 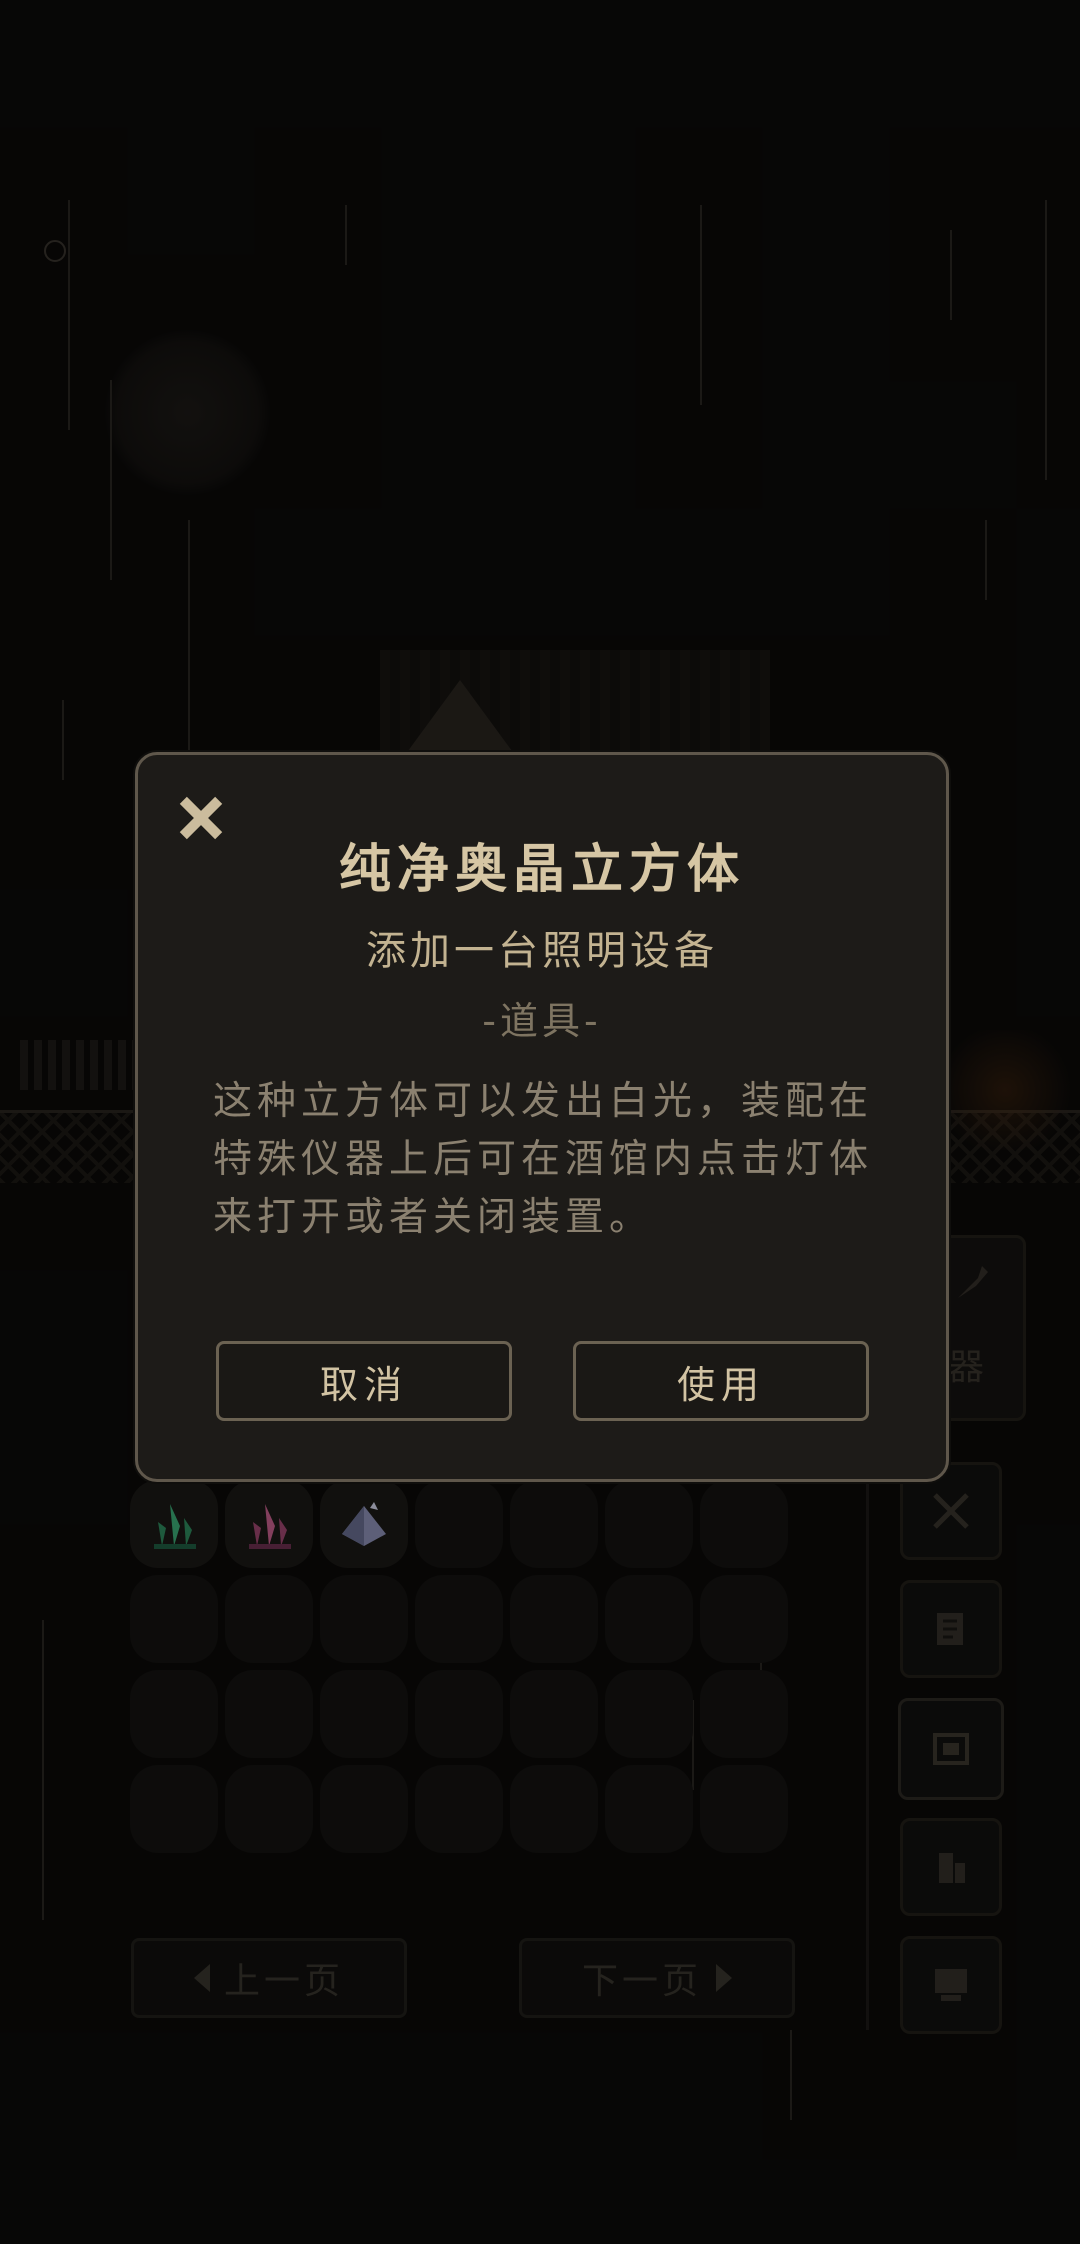 I want to click on cancel-button: 取消, so click(x=364, y=1381).